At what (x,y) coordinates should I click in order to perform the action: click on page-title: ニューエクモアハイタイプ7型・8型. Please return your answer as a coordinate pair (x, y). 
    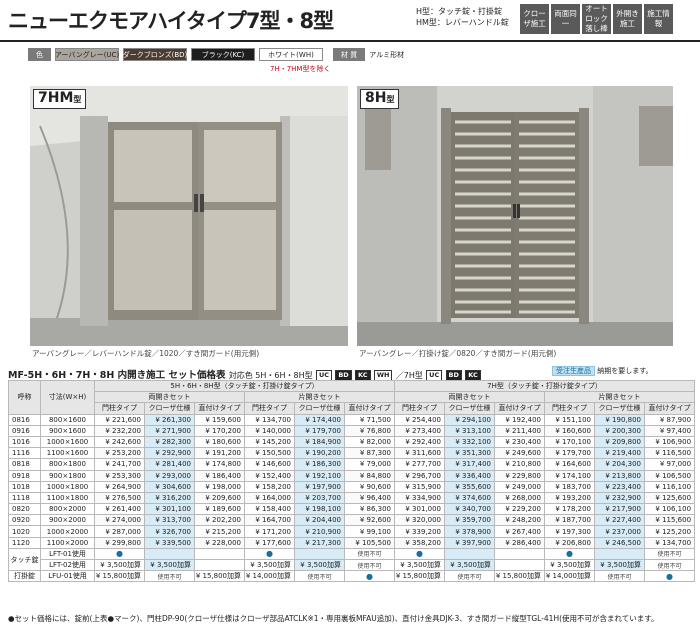
    Looking at the image, I should click on (171, 21).